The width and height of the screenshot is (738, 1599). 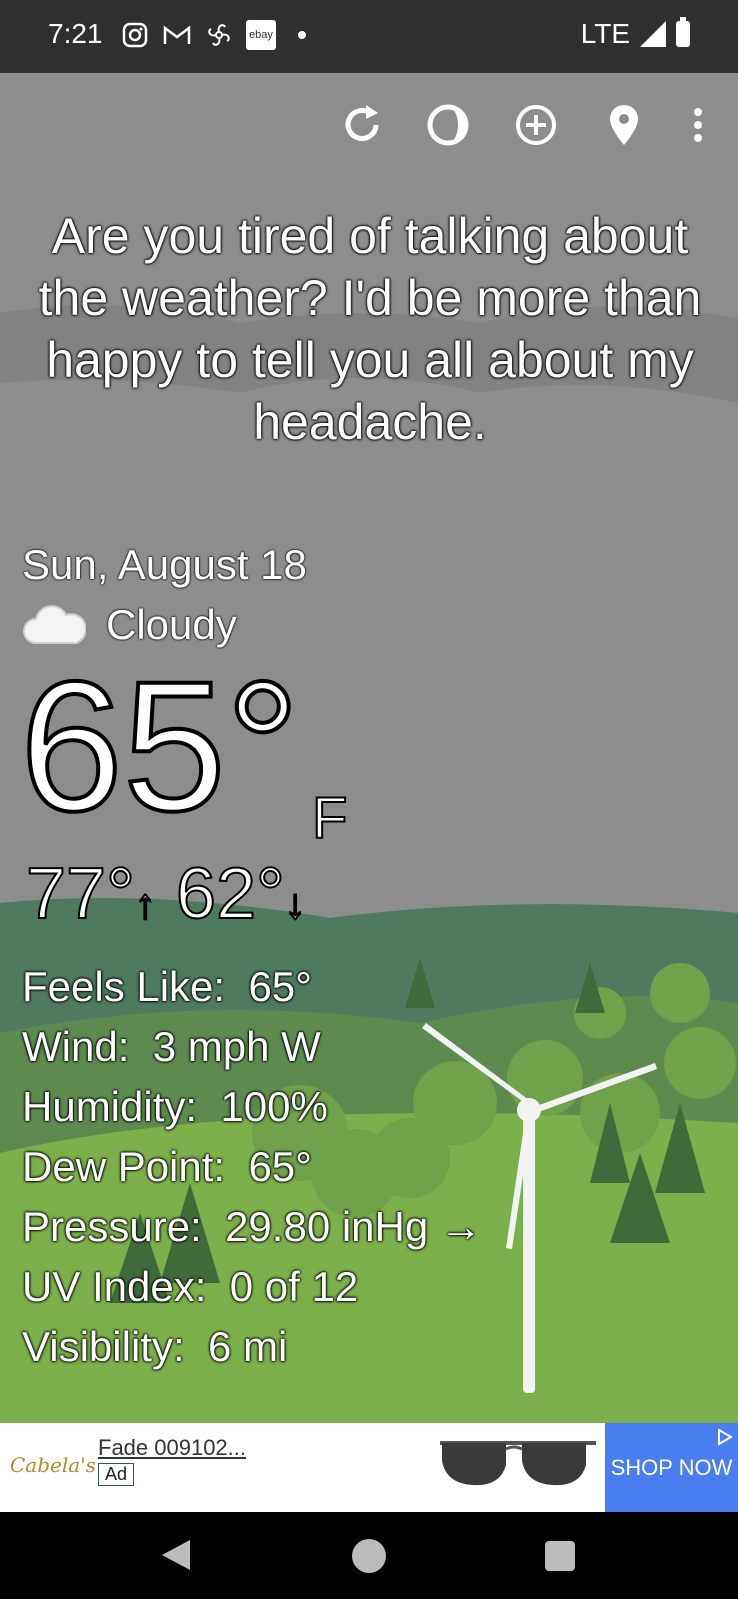 I want to click on network-label: LTE, so click(x=605, y=33).